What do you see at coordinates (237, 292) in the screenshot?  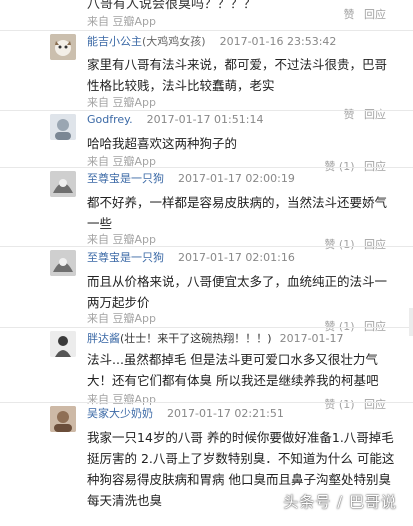 I see `comment-text: 而且从价格来说，八哥便宜太多了，血统纯正的法斗一两万起步价` at bounding box center [237, 292].